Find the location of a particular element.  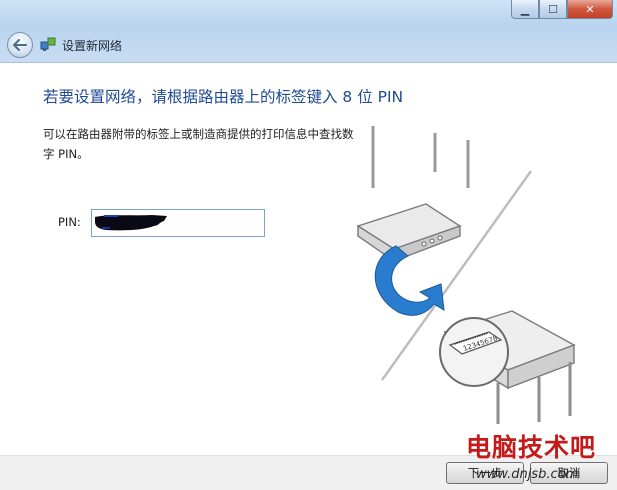

flip-arrow is located at coordinates (409, 280).